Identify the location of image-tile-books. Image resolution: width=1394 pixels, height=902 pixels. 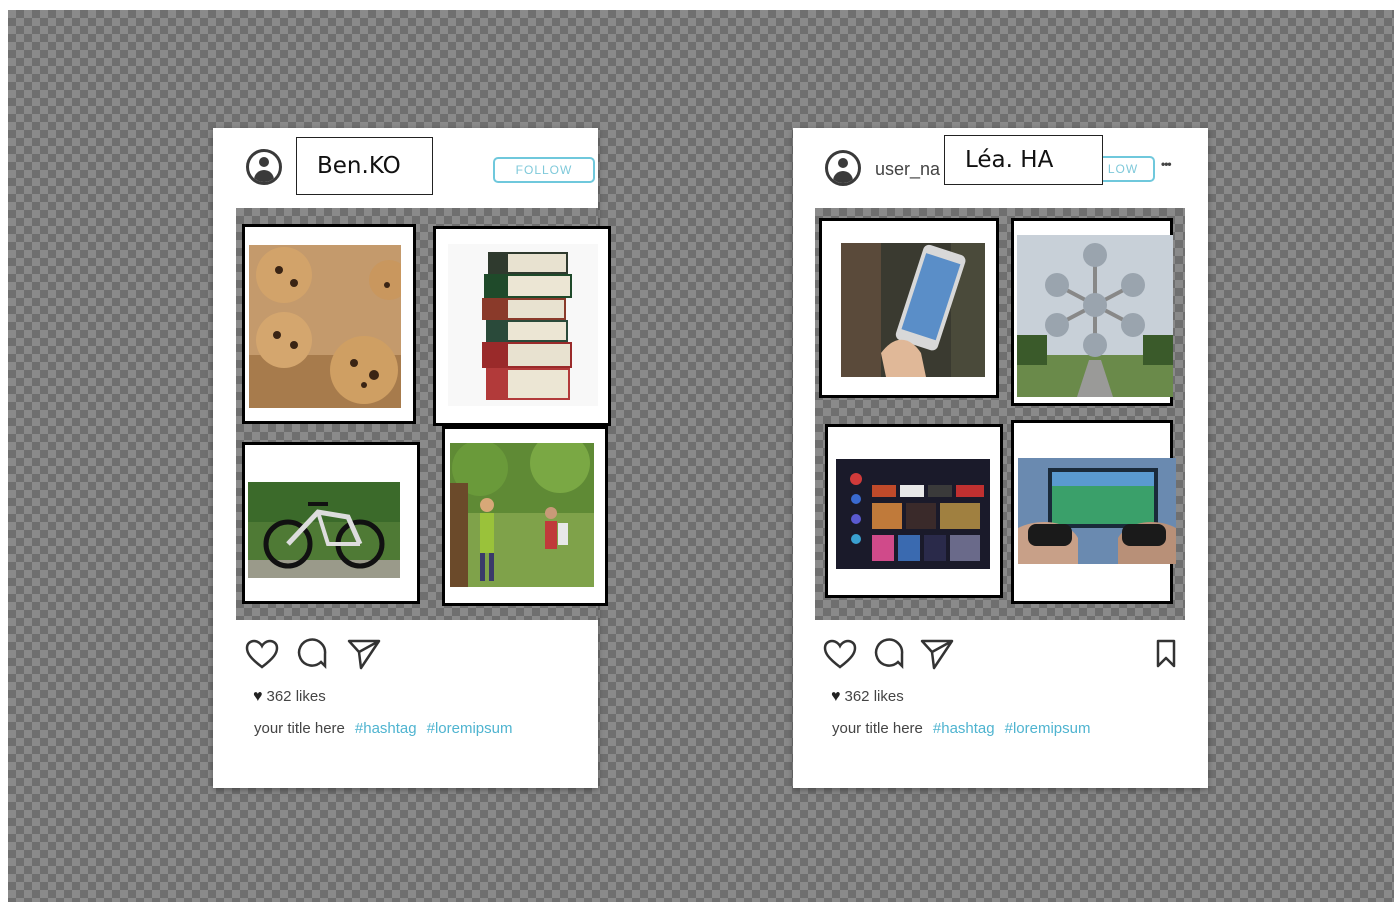
(522, 326).